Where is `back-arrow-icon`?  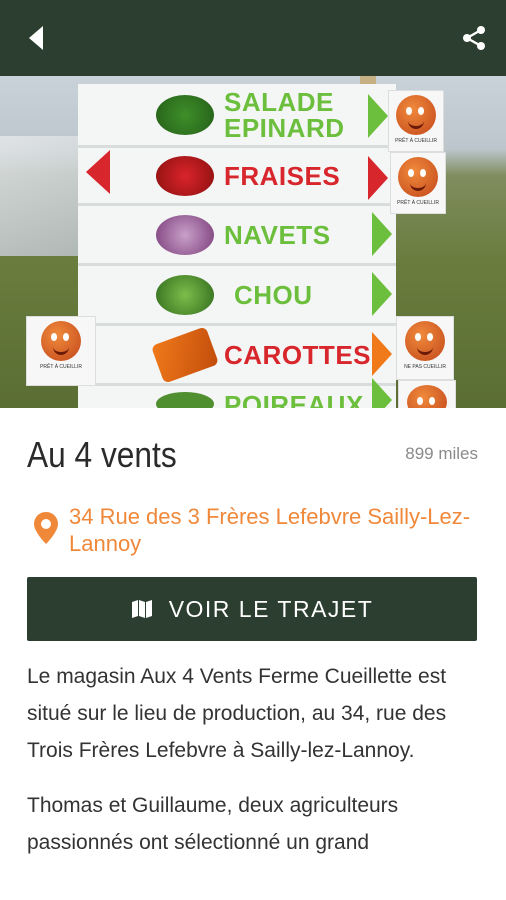
back-arrow-icon is located at coordinates (36, 38).